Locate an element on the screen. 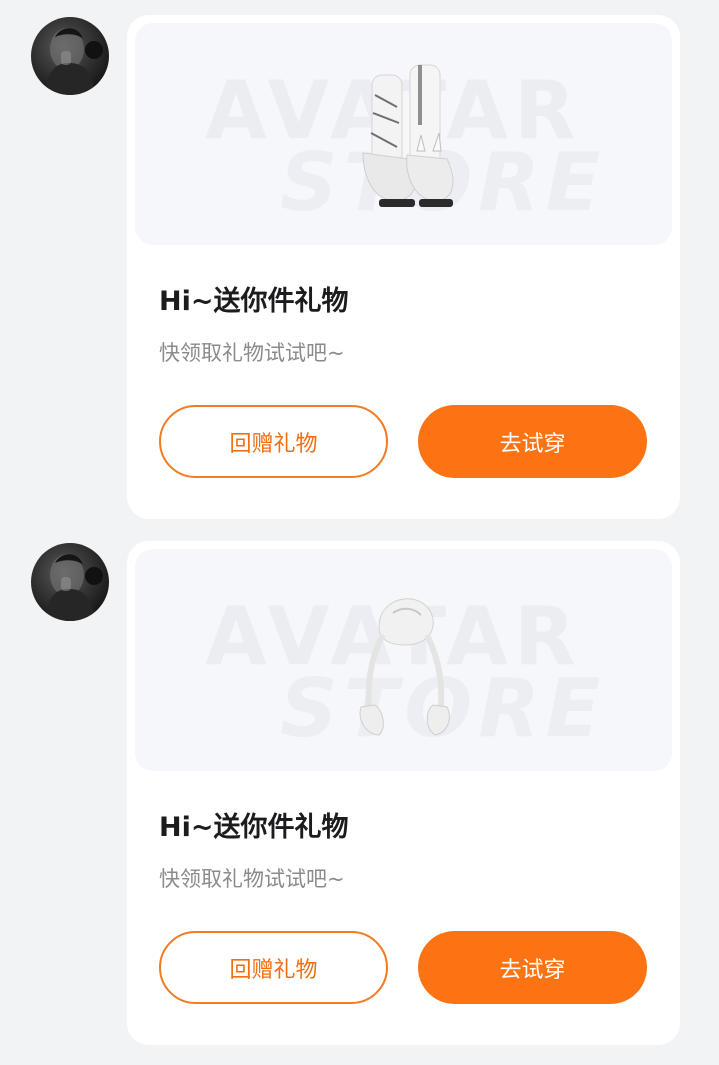 Image resolution: width=719 pixels, height=1065 pixels. hair-accessory-icon is located at coordinates (404, 667).